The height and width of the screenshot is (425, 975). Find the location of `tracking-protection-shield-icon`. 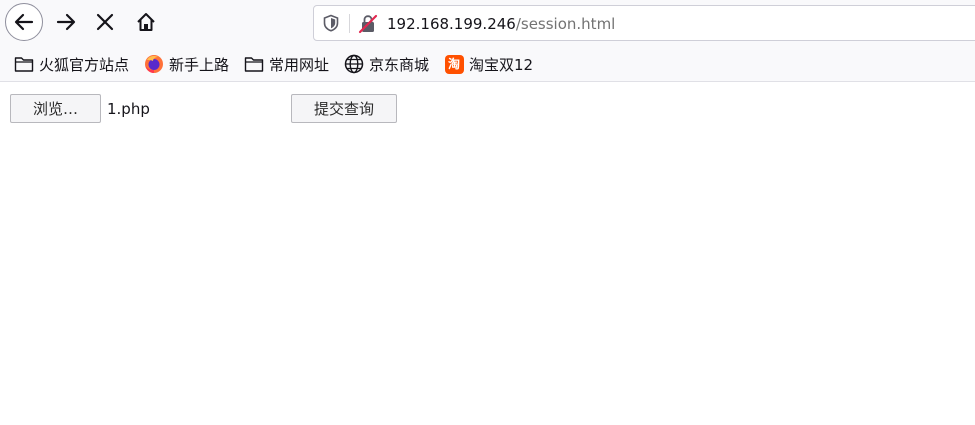

tracking-protection-shield-icon is located at coordinates (331, 25).